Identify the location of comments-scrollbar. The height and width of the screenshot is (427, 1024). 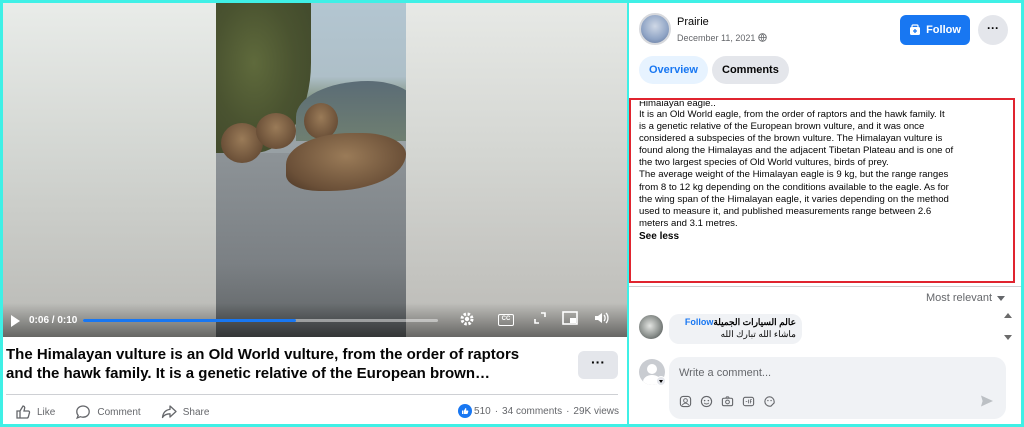
(1008, 328).